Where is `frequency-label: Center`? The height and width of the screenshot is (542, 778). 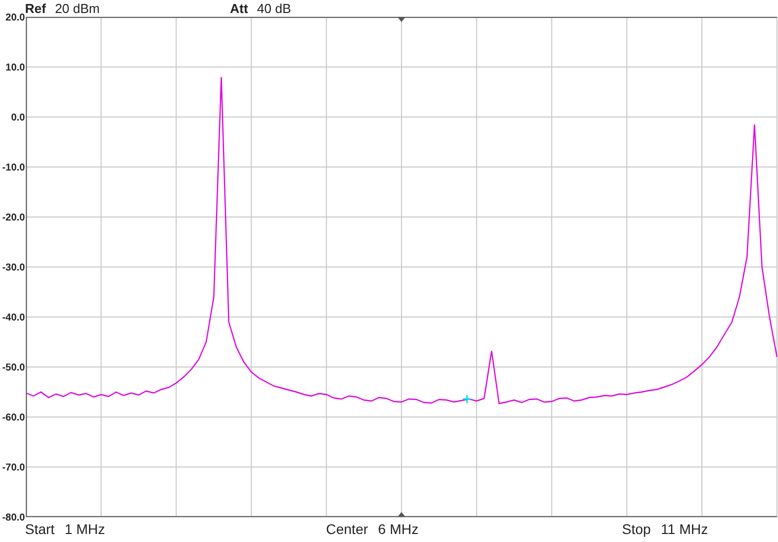 frequency-label: Center is located at coordinates (347, 529).